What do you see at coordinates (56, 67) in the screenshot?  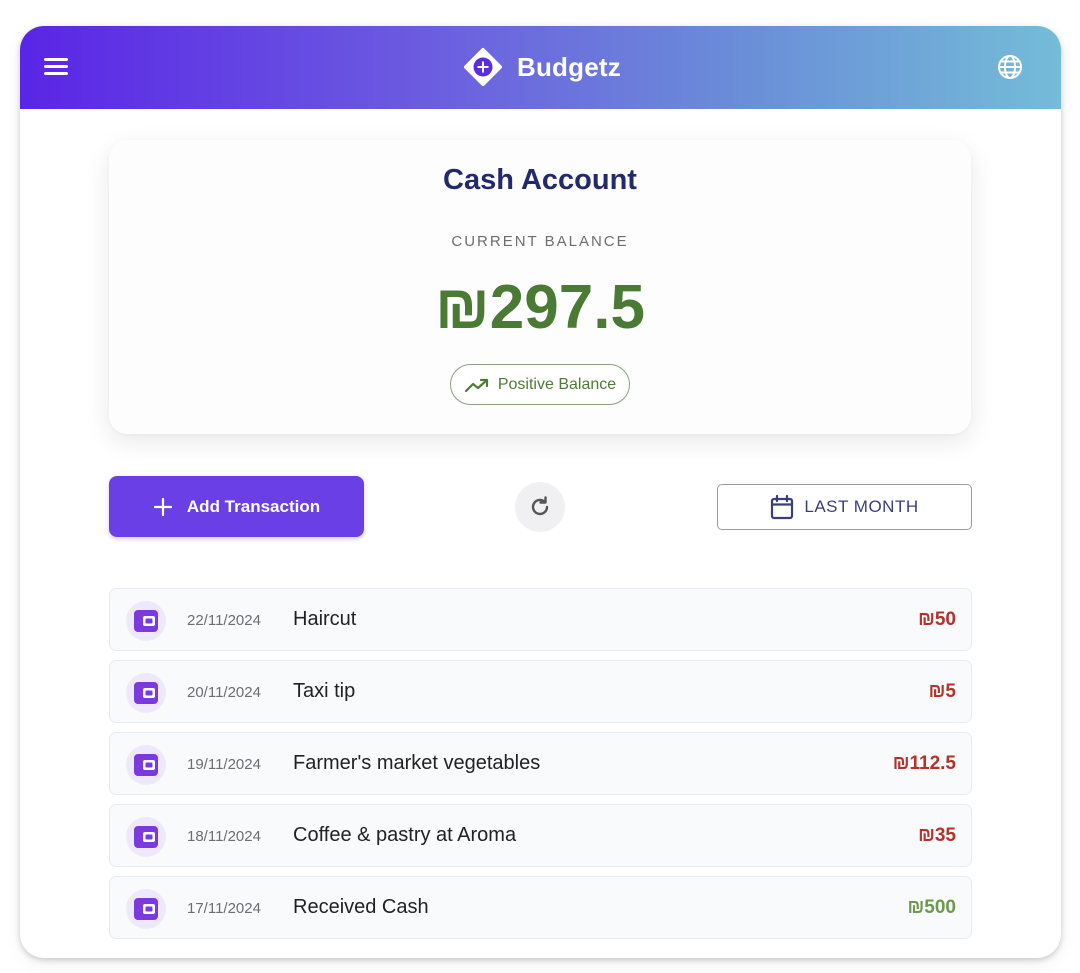 I see `hamburger-menu-icon` at bounding box center [56, 67].